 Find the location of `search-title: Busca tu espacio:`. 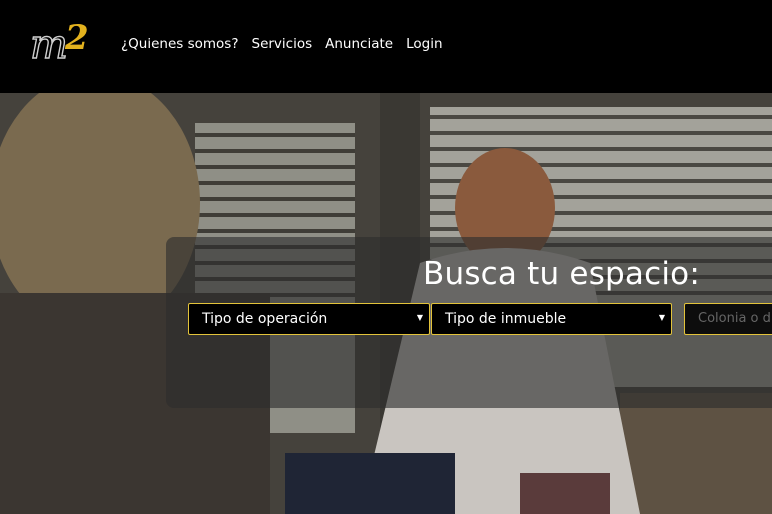

search-title: Busca tu espacio: is located at coordinates (561, 274).